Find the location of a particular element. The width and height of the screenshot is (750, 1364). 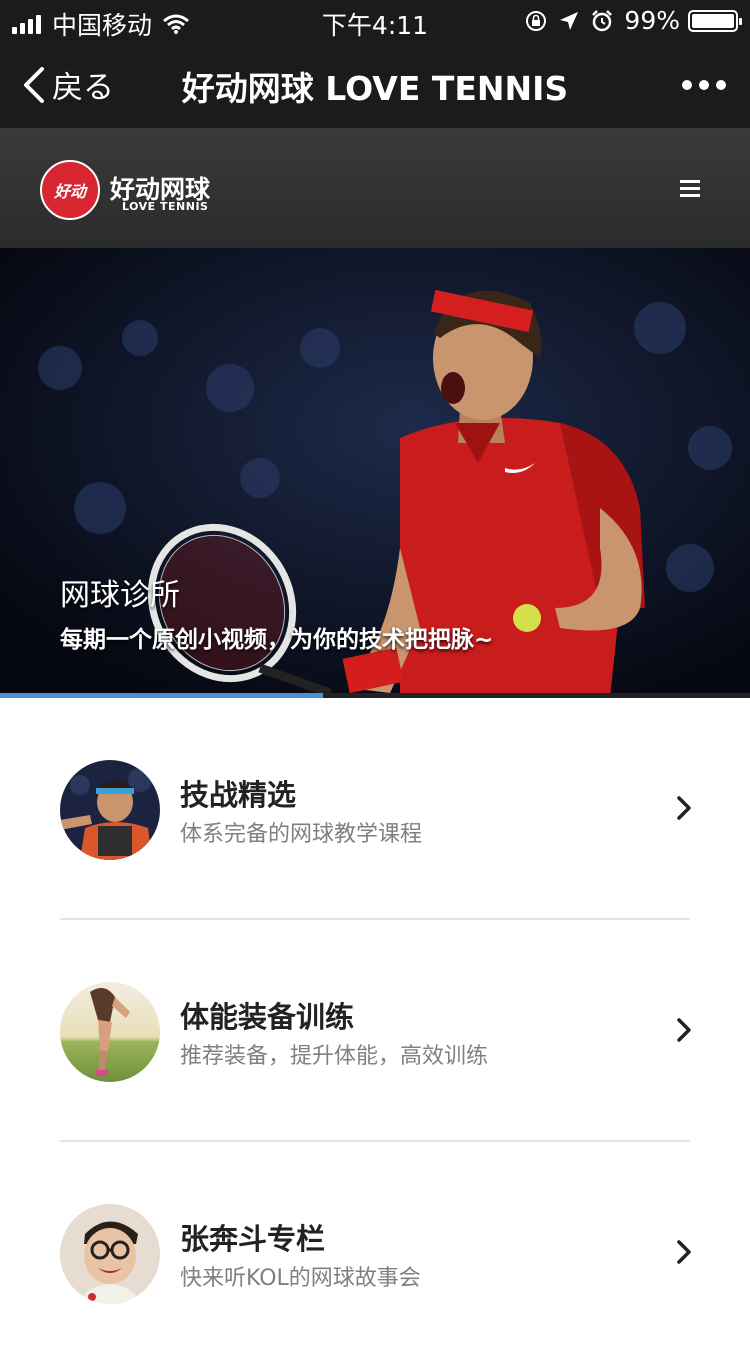

nav-bar: 戻る 好动网球 LOVE TENNIS is located at coordinates (375, 84).